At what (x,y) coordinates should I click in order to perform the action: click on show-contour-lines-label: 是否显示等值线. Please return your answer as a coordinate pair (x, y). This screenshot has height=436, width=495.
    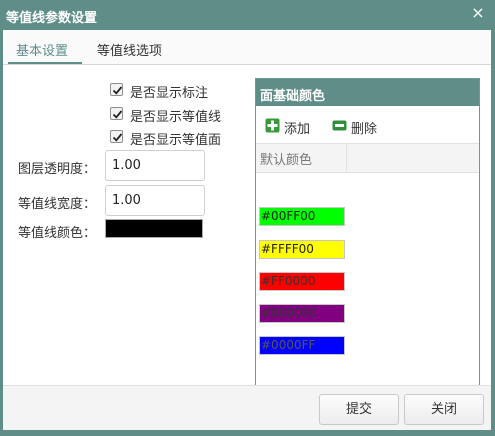
    Looking at the image, I should click on (176, 117).